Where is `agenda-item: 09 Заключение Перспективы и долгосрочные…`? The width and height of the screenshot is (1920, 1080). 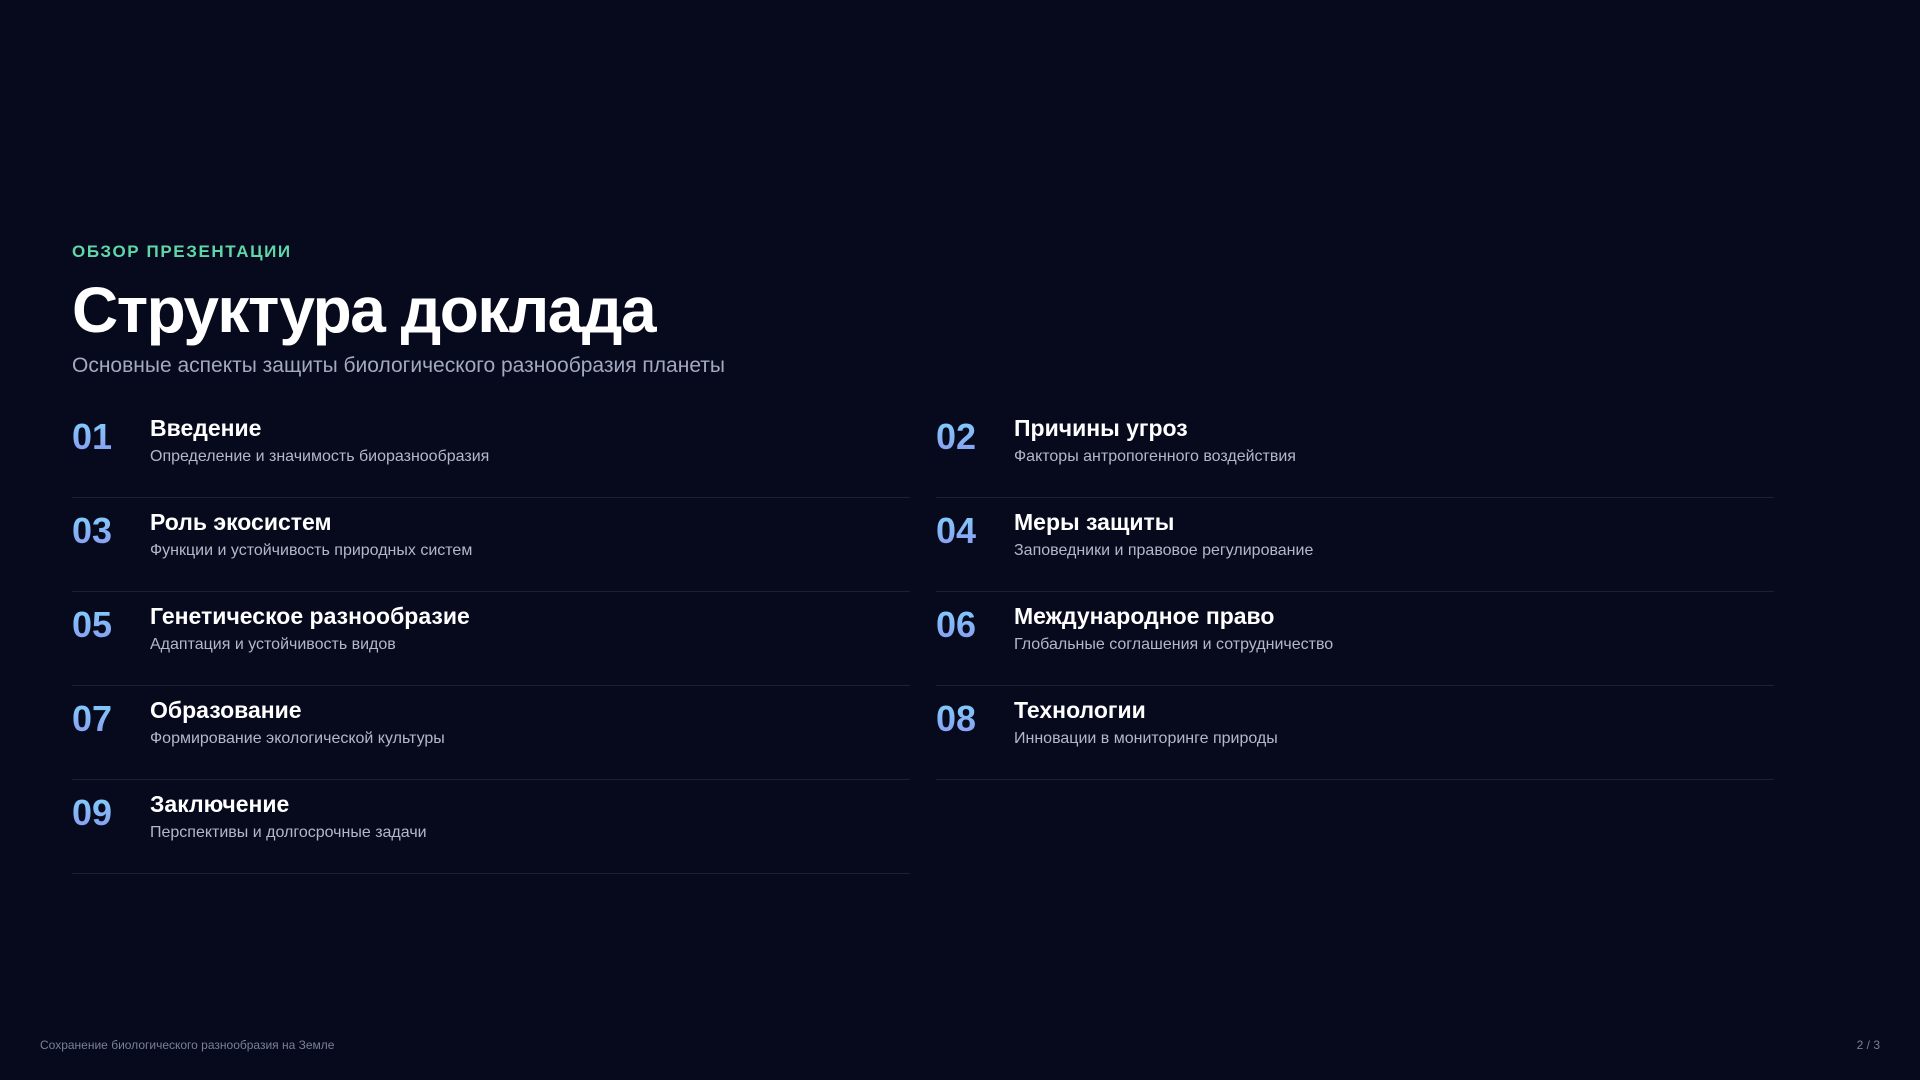 agenda-item: 09 Заключение Перспективы и долгосрочные… is located at coordinates (491, 827).